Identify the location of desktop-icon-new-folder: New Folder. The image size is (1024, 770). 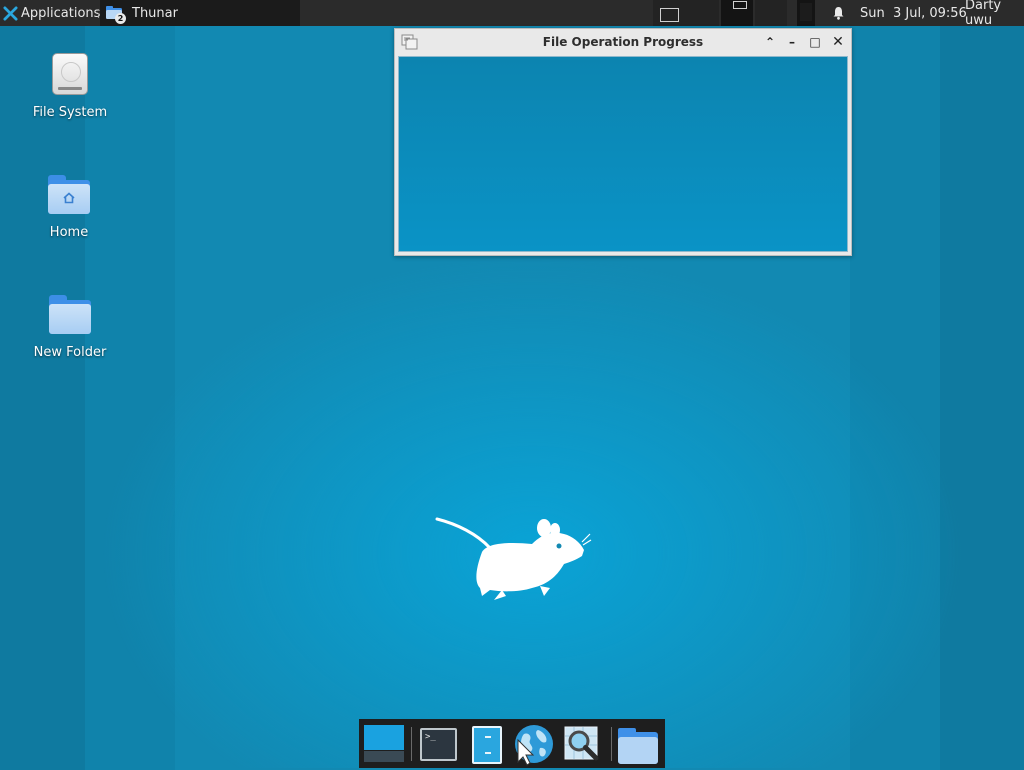
(70, 325).